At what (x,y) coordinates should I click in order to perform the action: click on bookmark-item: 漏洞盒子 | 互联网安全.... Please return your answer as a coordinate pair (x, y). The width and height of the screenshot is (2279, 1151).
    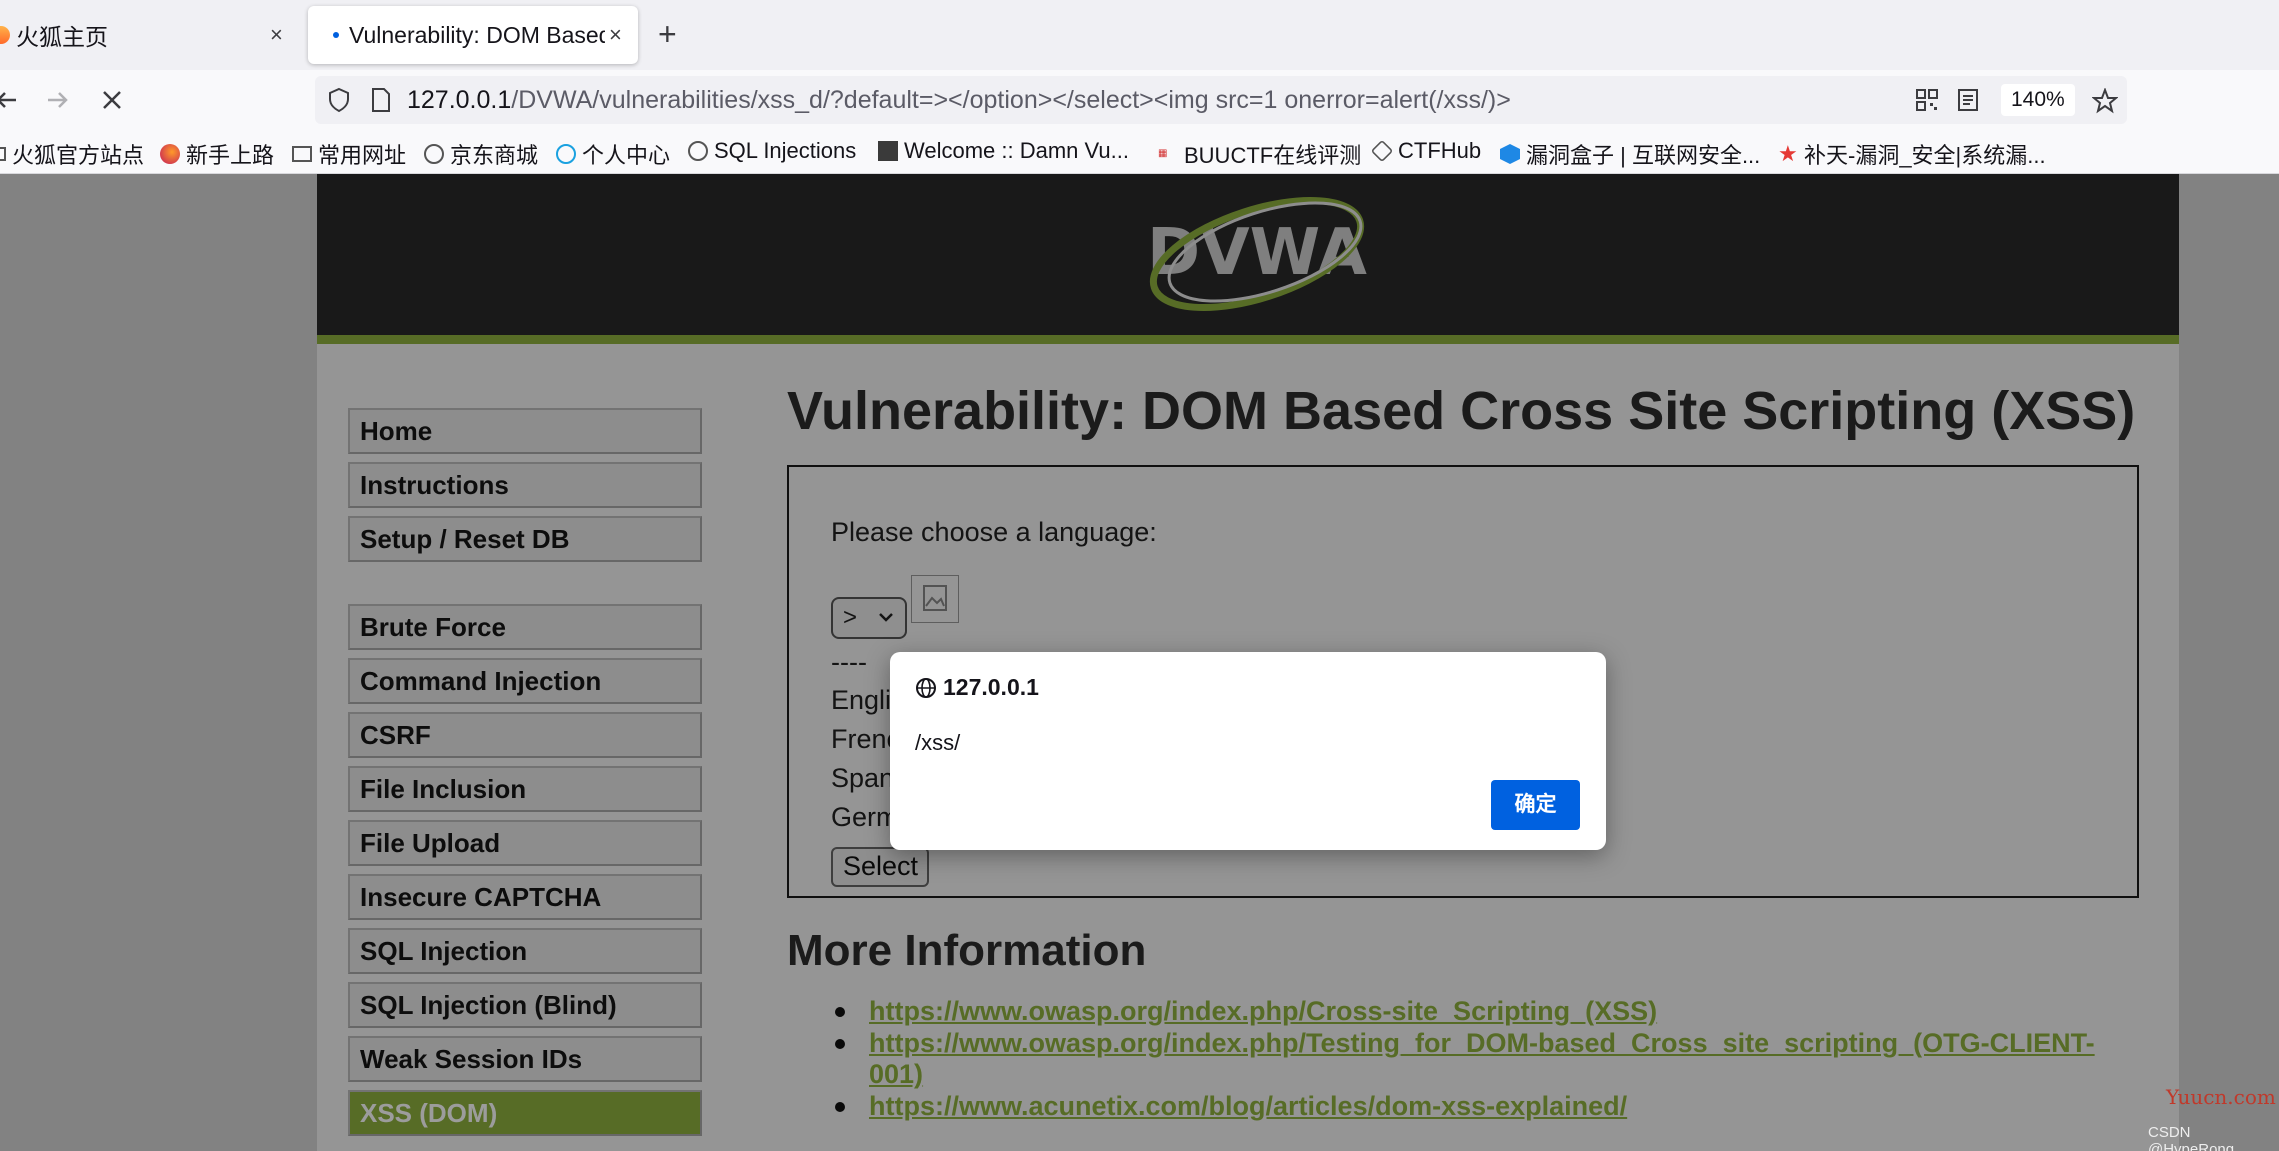
    Looking at the image, I should click on (1630, 154).